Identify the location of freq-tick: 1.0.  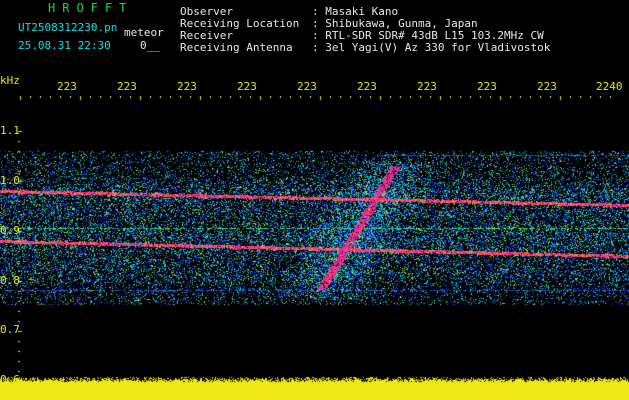
(10, 180).